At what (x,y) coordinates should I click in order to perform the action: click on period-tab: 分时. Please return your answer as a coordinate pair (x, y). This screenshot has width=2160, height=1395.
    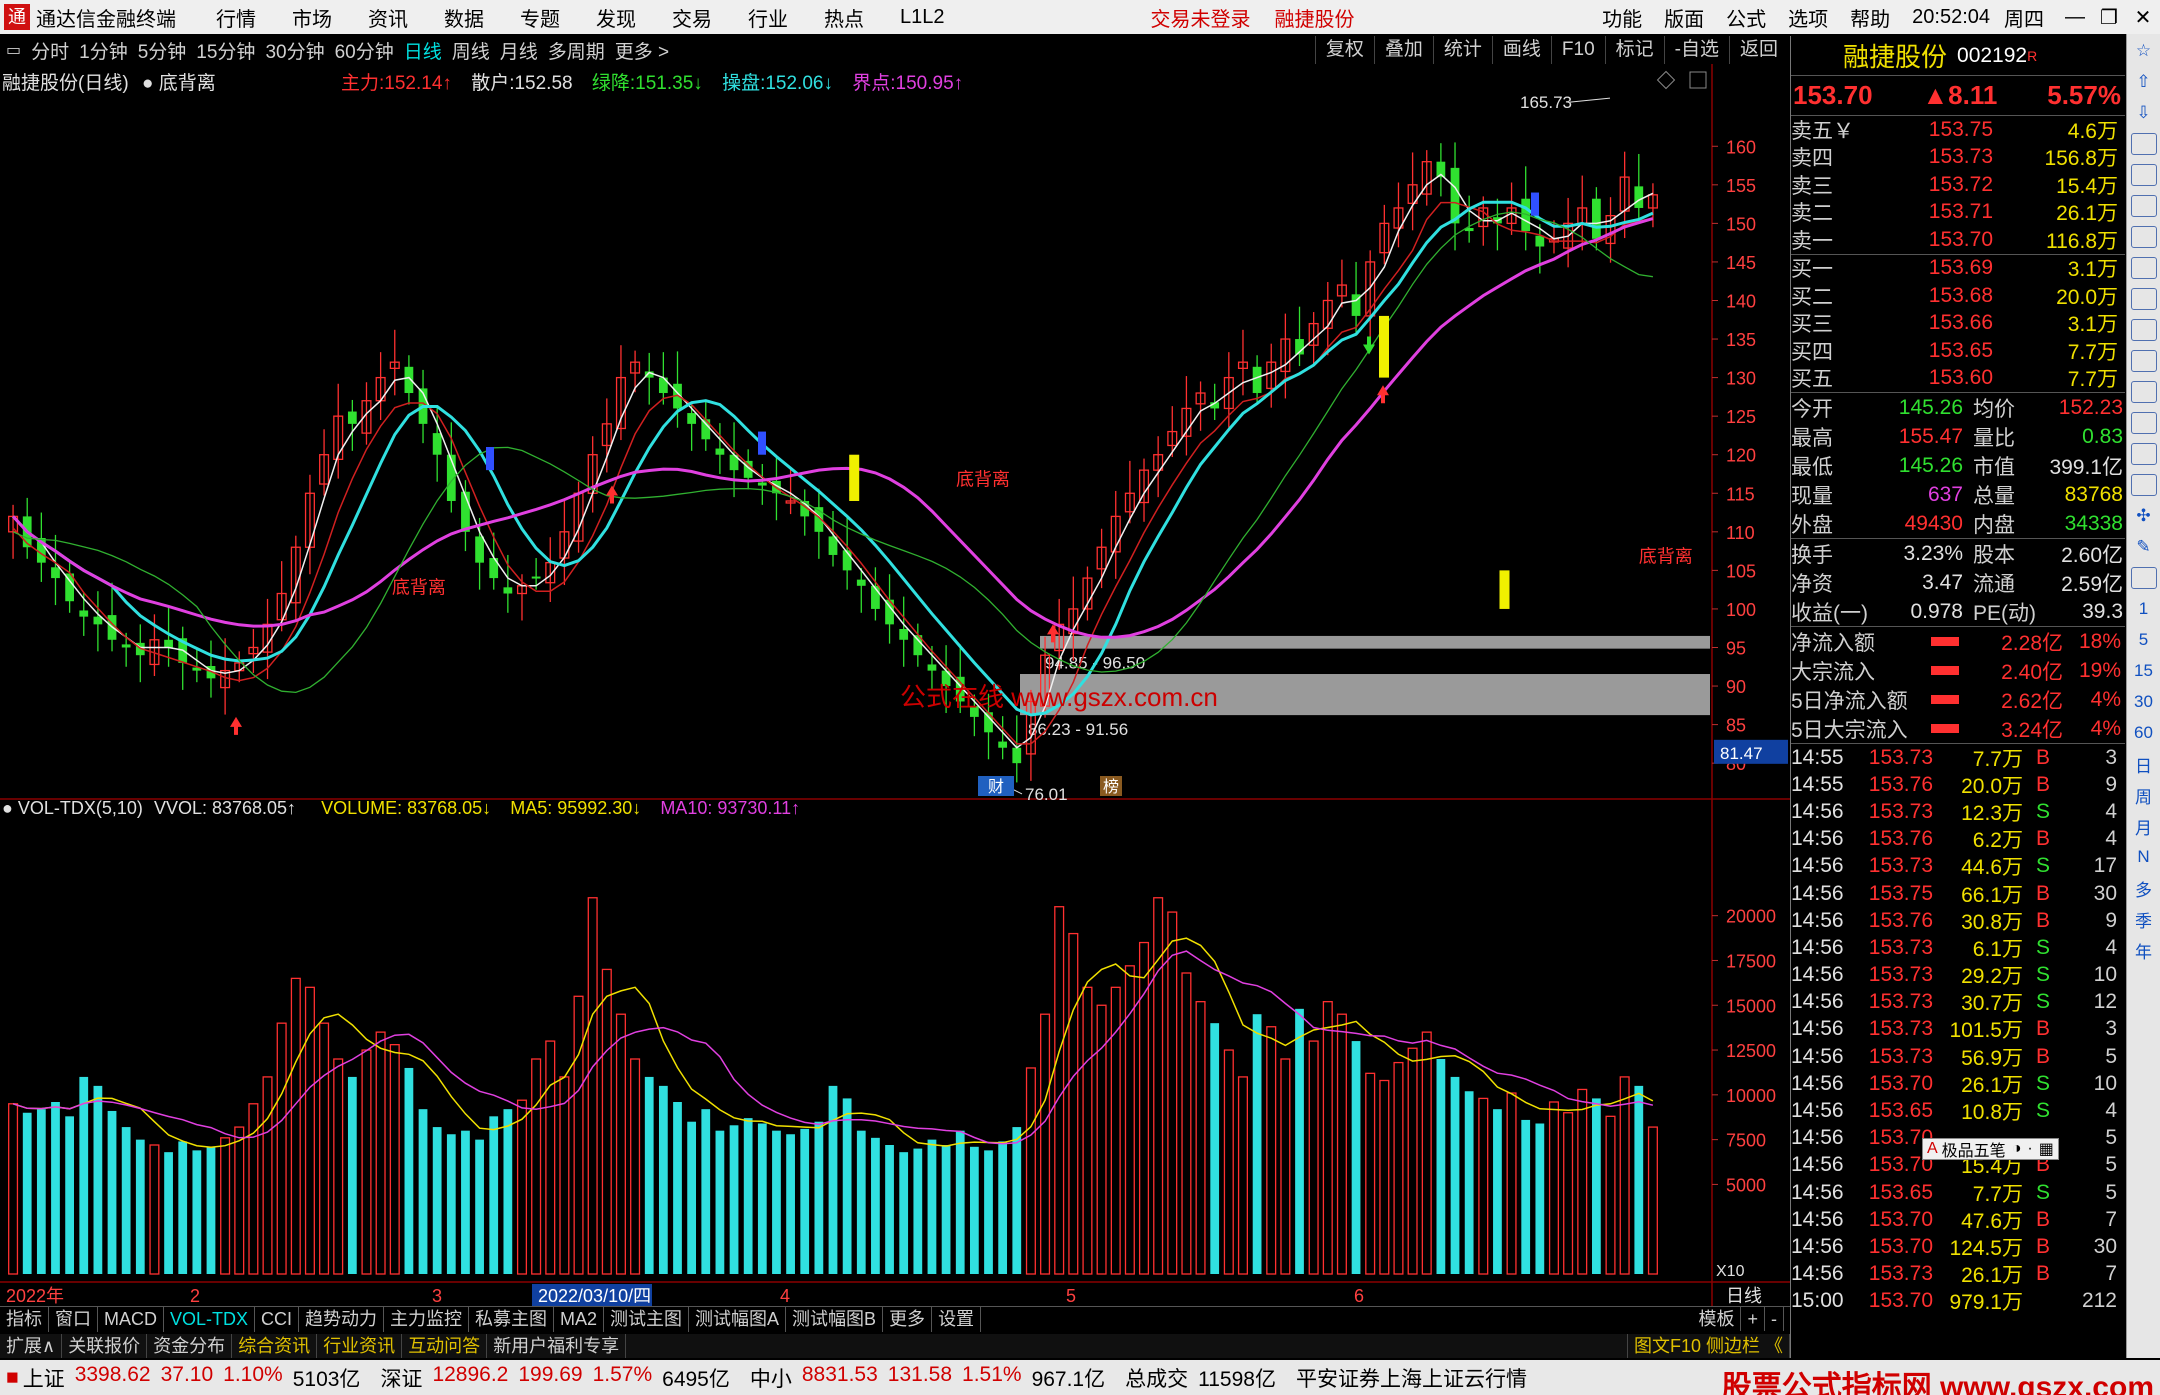
    Looking at the image, I should click on (50, 50).